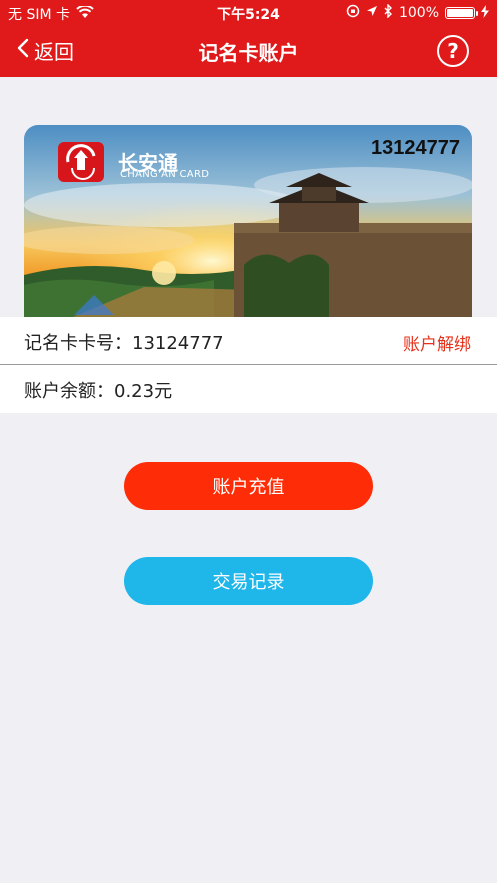 This screenshot has height=883, width=497. I want to click on status-right: 100%, so click(417, 12).